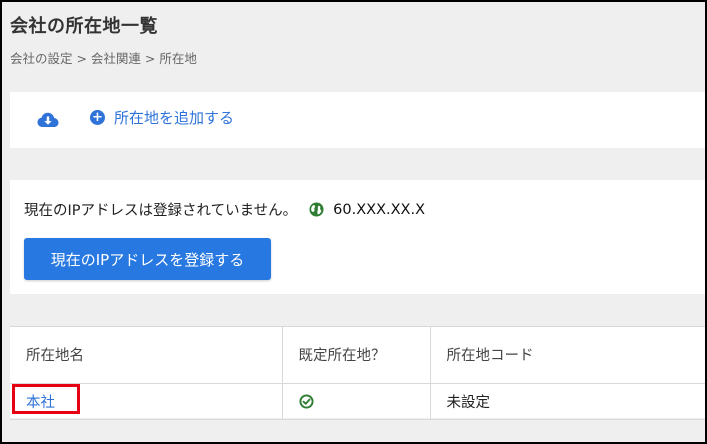 This screenshot has width=707, height=444. I want to click on table-row: 本社 未設定, so click(357, 401).